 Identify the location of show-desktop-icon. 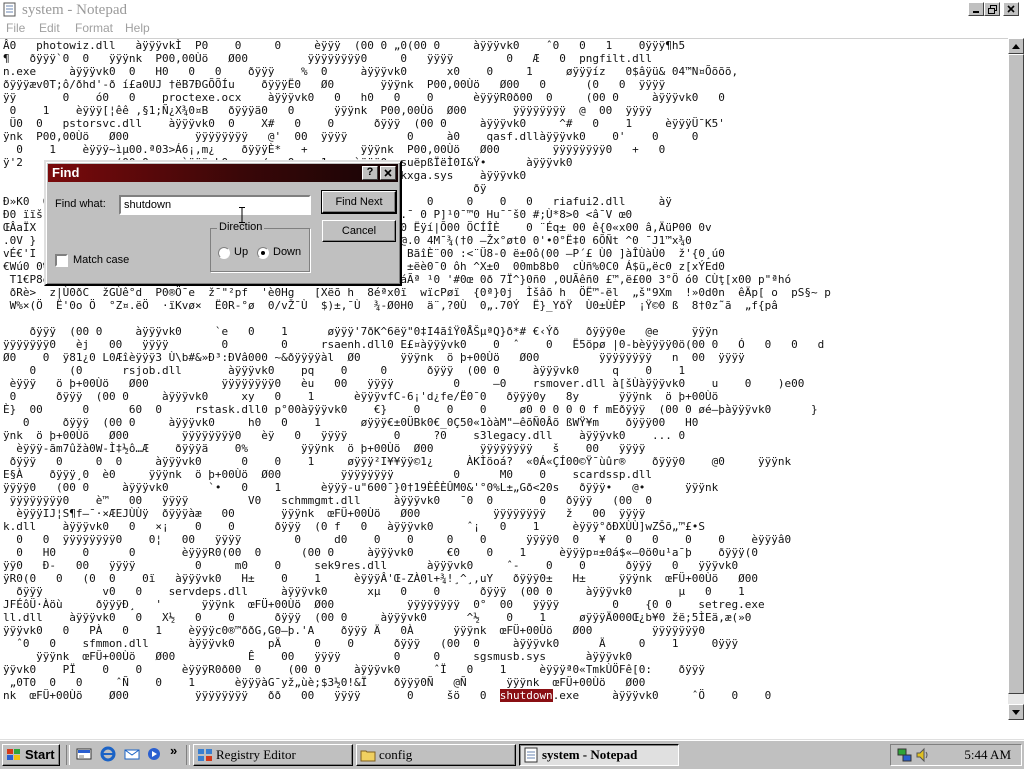
(84, 754).